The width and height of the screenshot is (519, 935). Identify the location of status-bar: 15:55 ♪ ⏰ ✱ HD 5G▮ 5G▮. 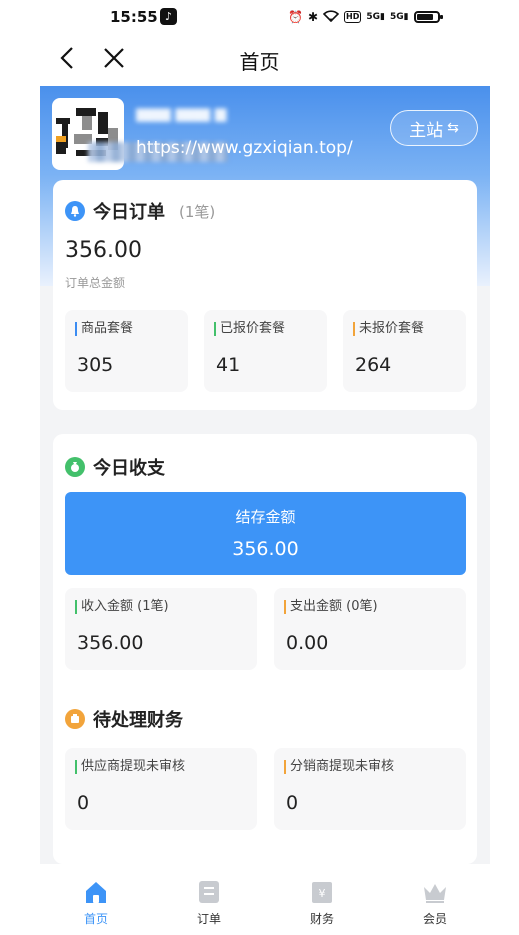
(259, 17).